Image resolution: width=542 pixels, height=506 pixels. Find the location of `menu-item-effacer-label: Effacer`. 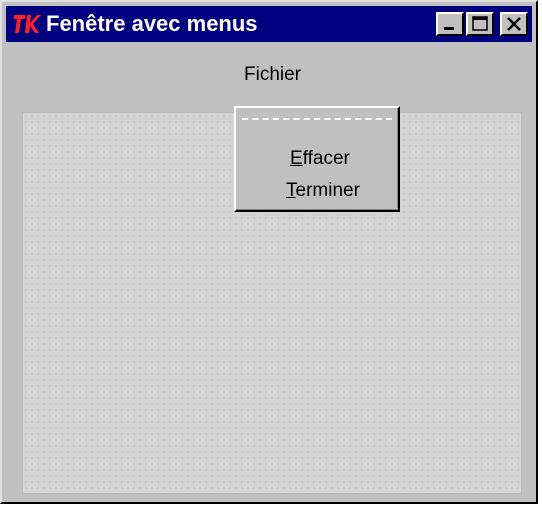

menu-item-effacer-label: Effacer is located at coordinates (320, 159).